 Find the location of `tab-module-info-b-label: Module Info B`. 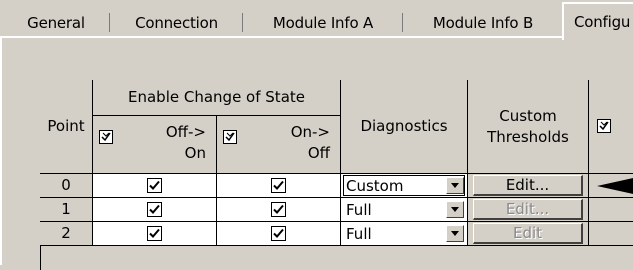

tab-module-info-b-label: Module Info B is located at coordinates (483, 22).